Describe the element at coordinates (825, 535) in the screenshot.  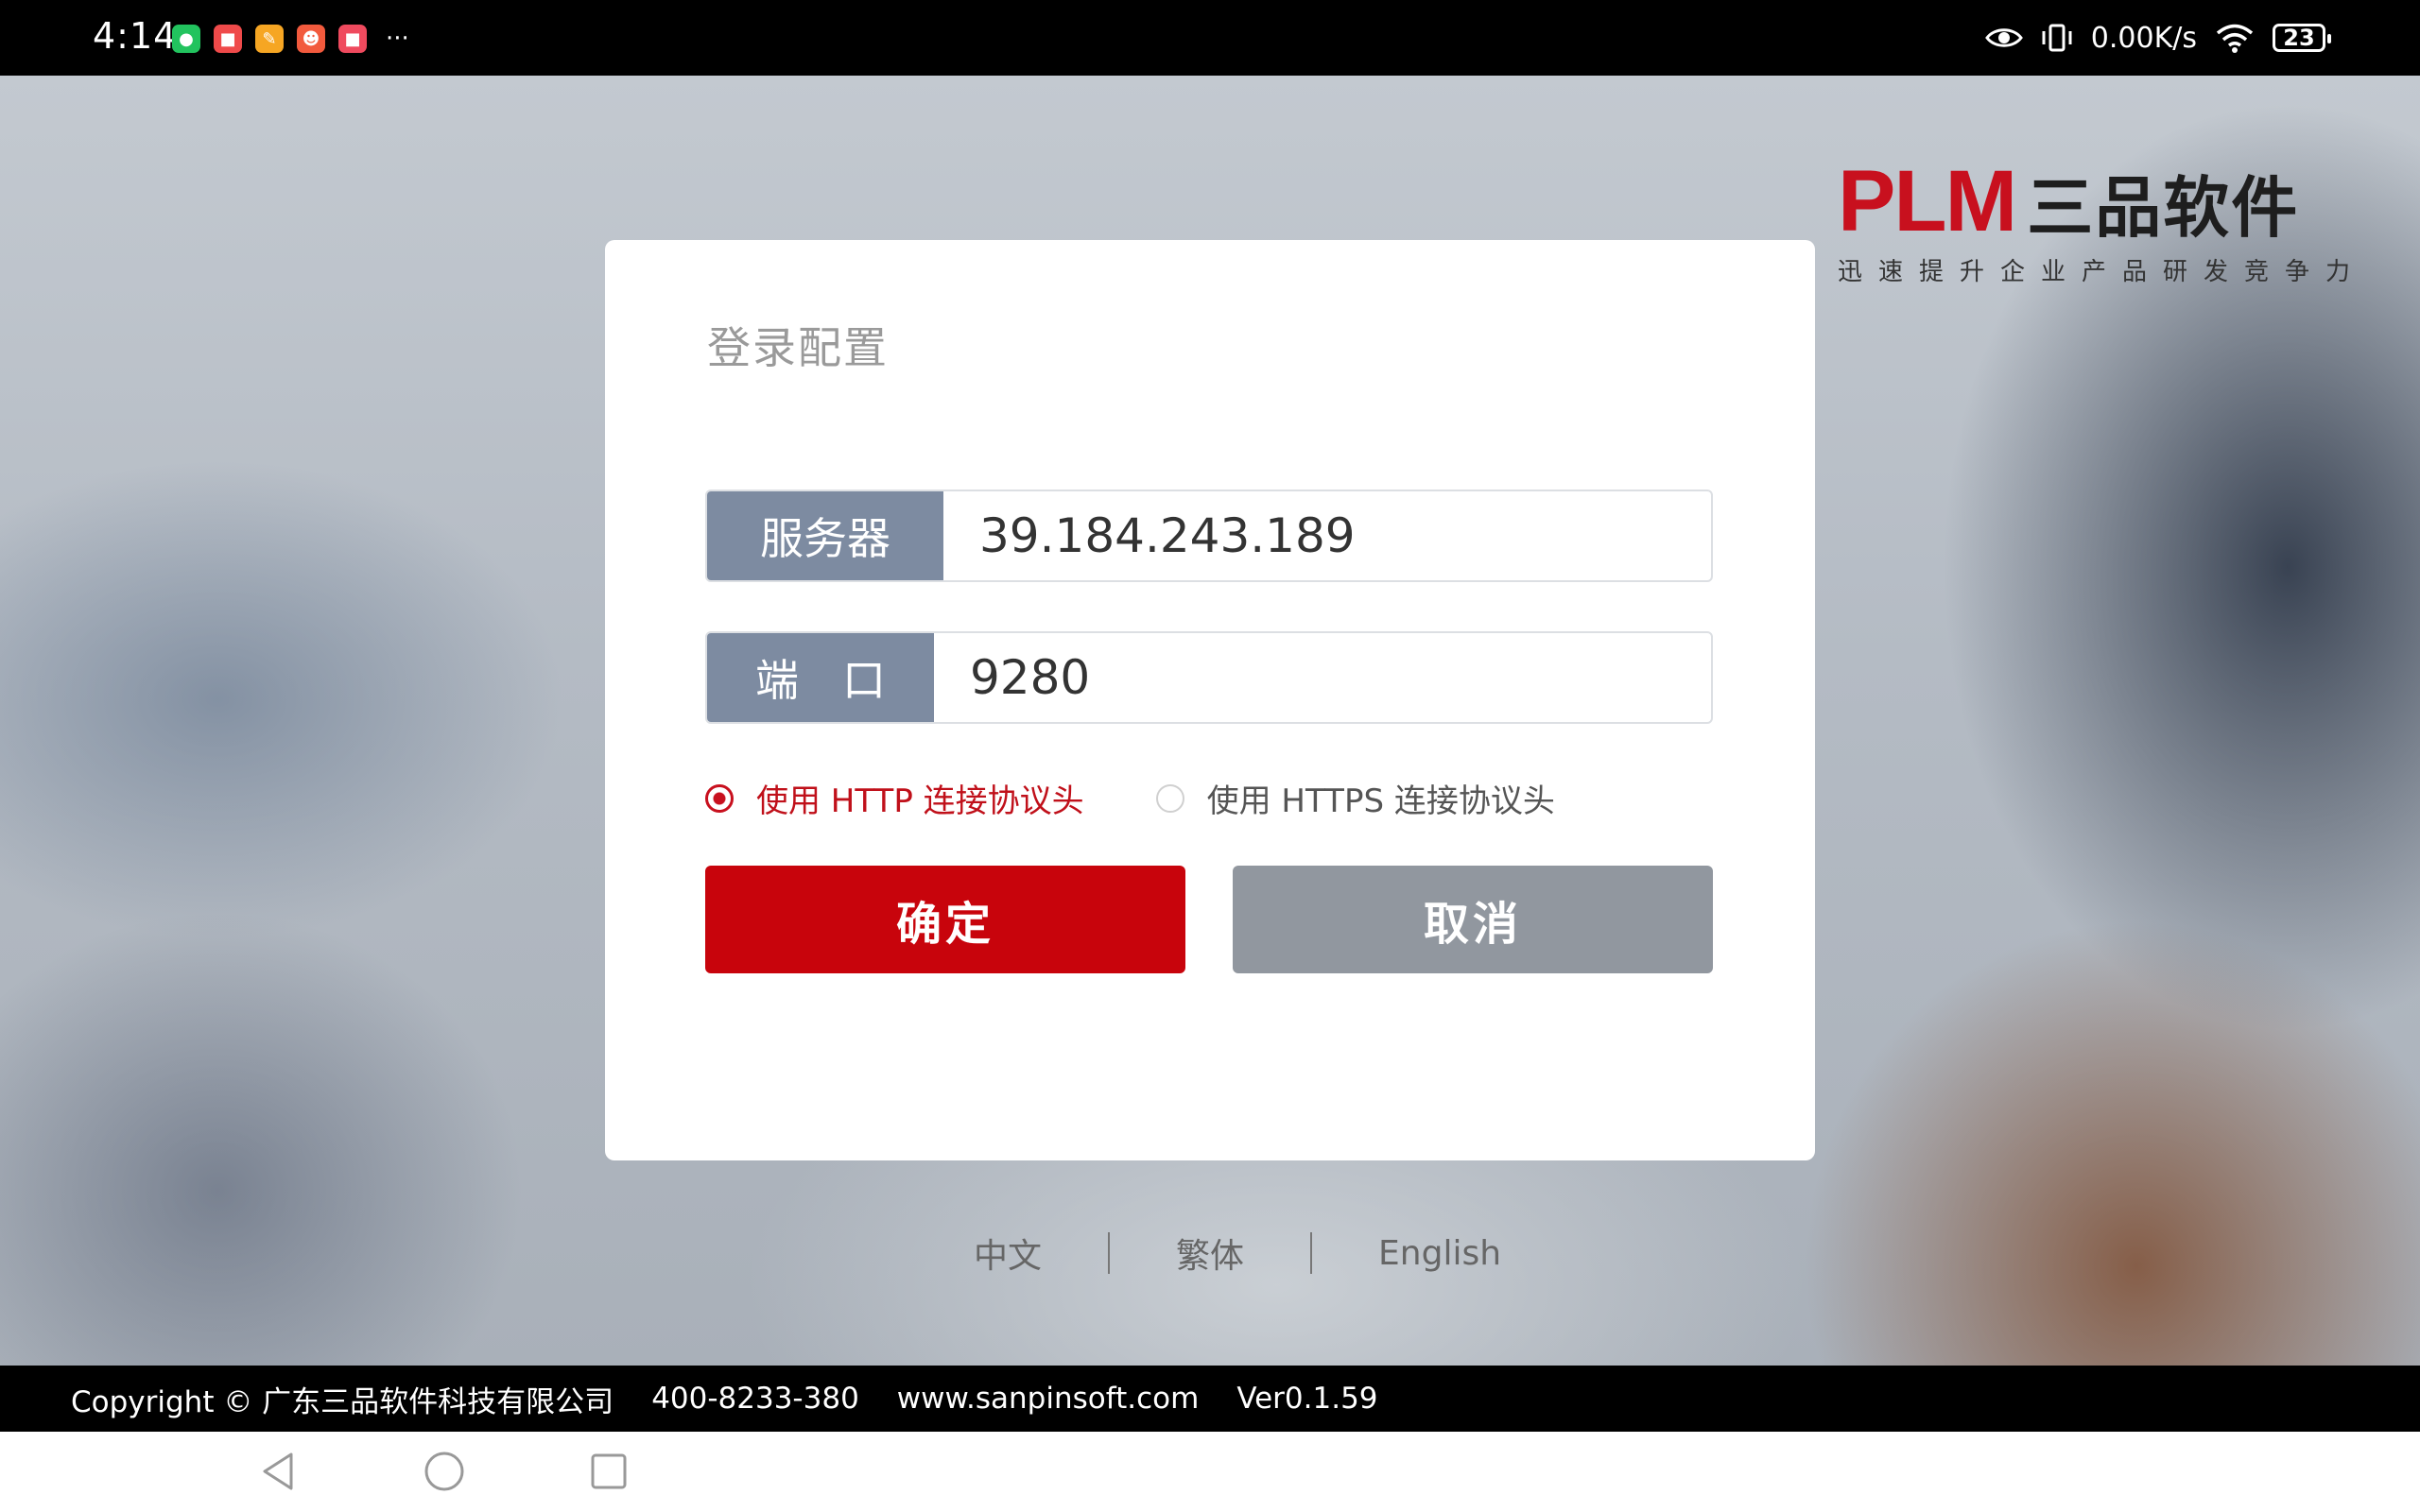
I see `server-label: 服务器` at that location.